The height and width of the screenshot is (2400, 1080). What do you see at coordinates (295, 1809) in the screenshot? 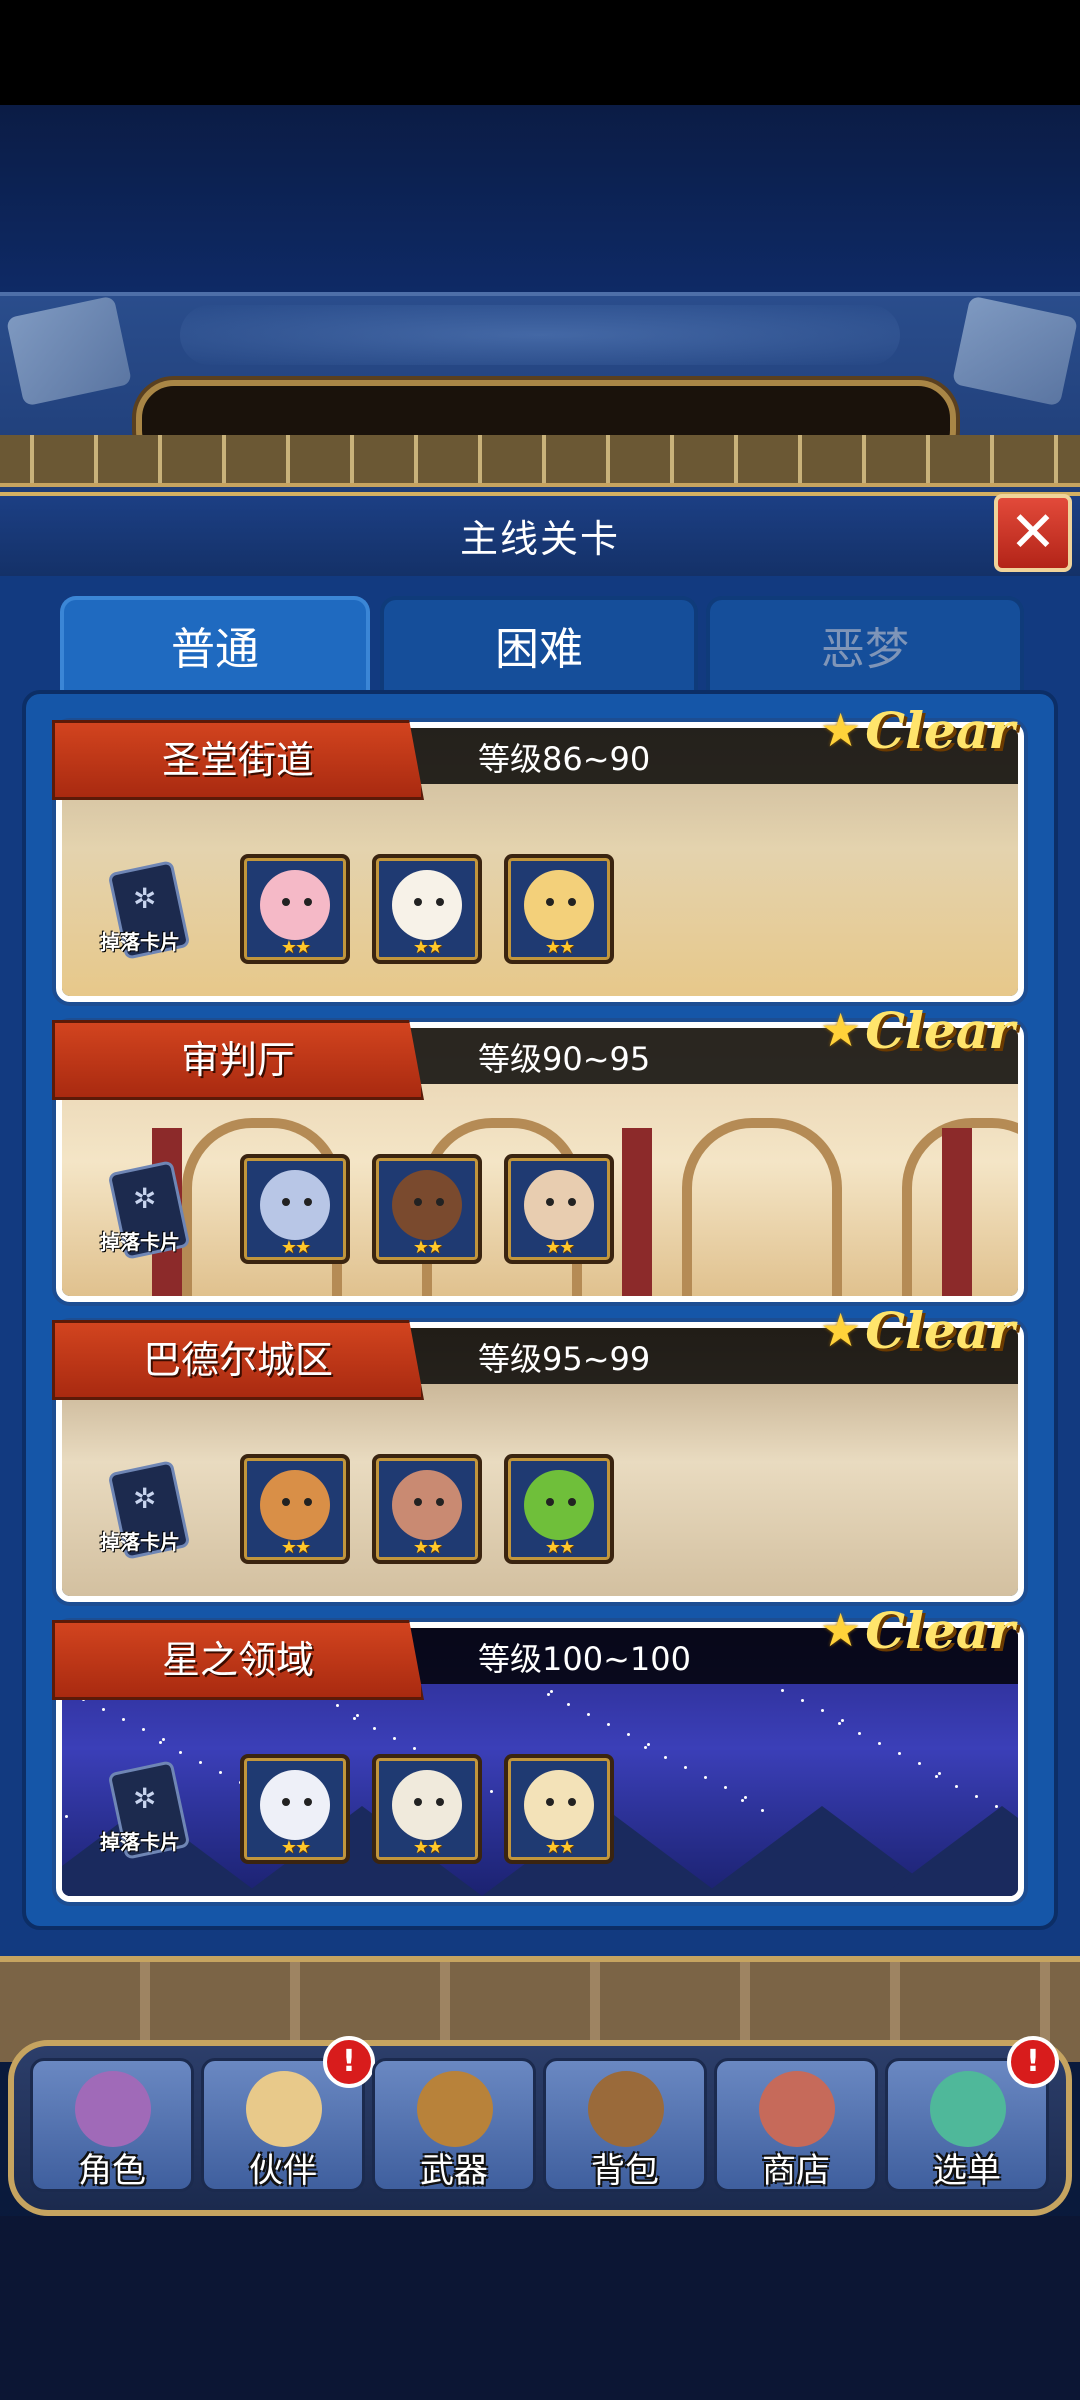
I see `white-fox-monster: ★★` at bounding box center [295, 1809].